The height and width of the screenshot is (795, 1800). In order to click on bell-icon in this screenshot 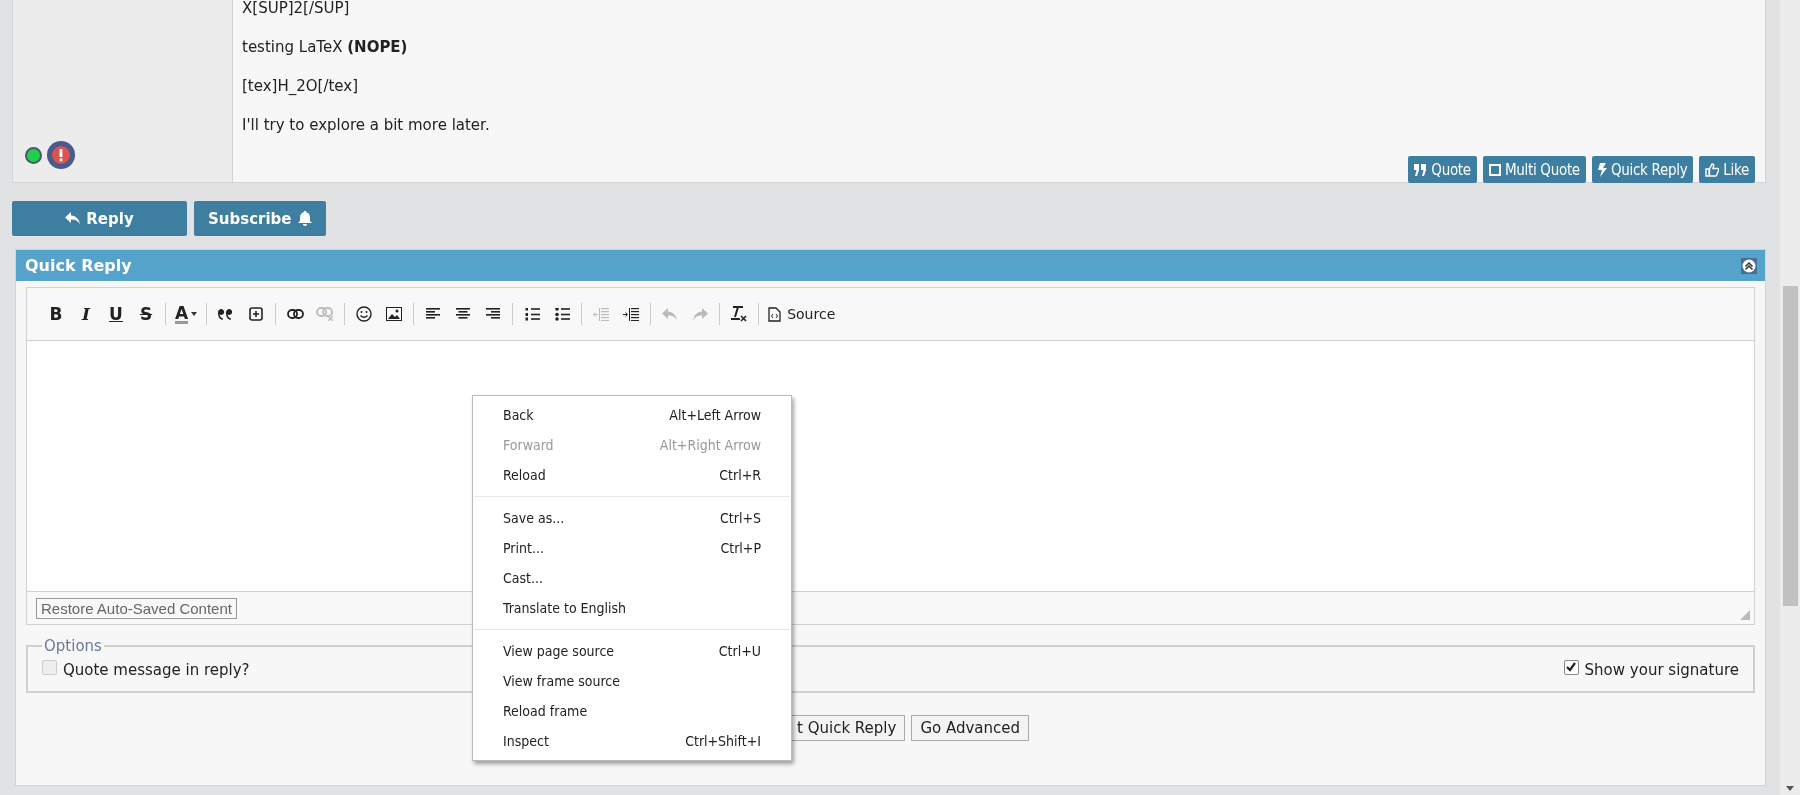, I will do `click(304, 218)`.